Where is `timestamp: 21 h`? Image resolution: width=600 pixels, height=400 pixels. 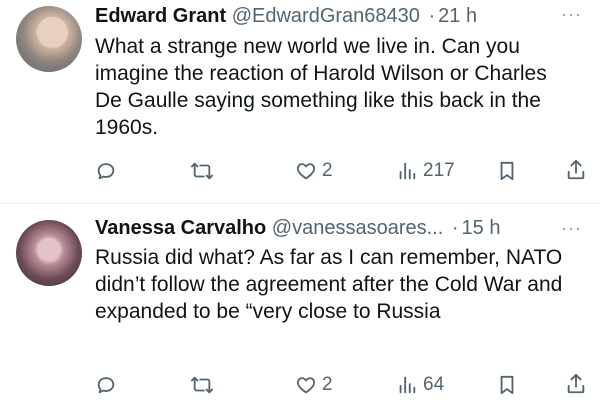
timestamp: 21 h is located at coordinates (457, 16).